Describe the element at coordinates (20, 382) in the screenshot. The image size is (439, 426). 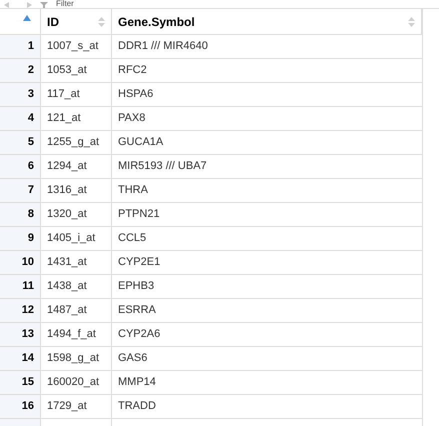
I see `row-number: 15` at that location.